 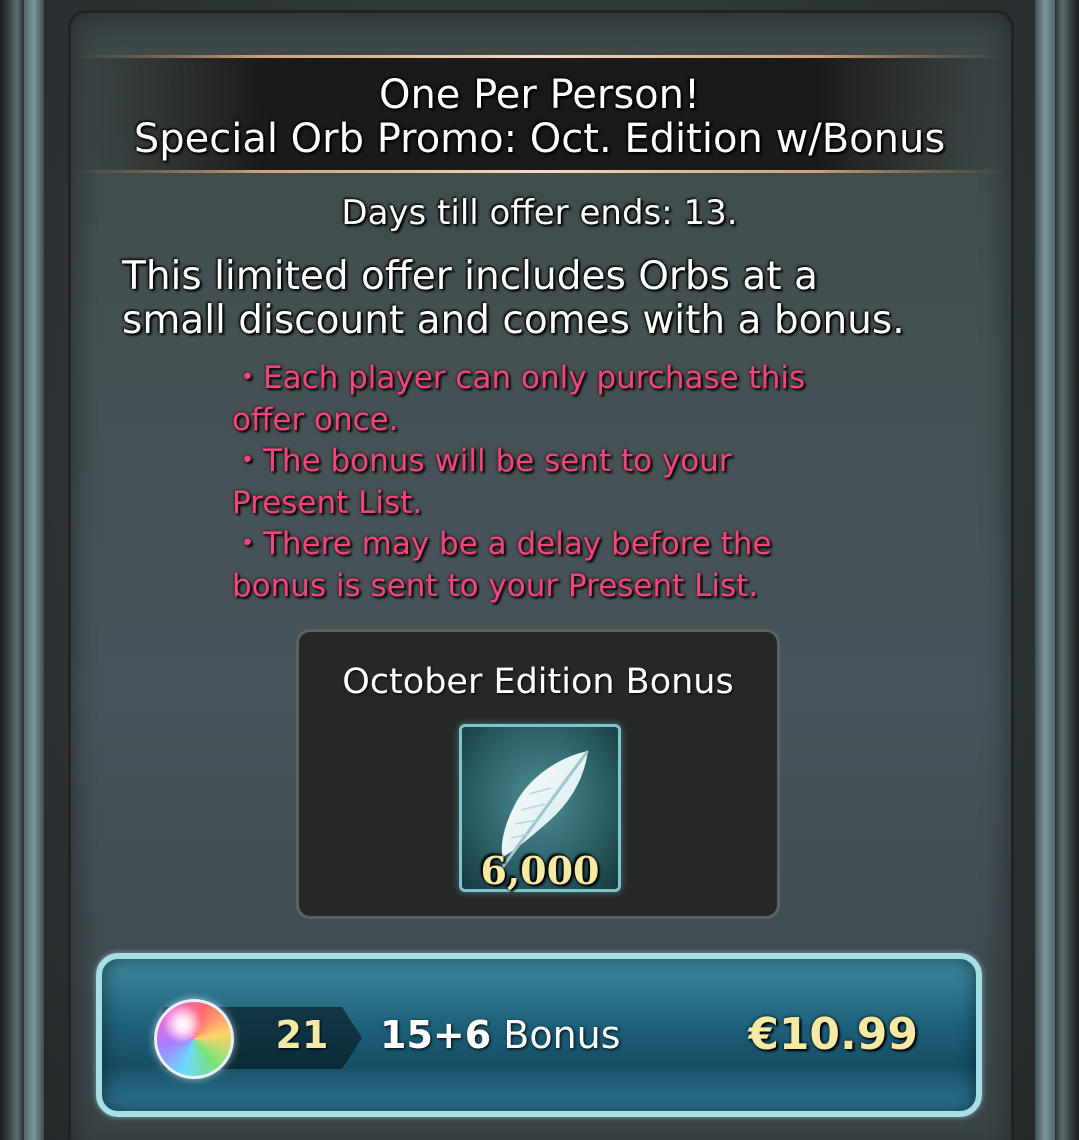 What do you see at coordinates (502, 544) in the screenshot?
I see `note-line: ・There may be a delay before the` at bounding box center [502, 544].